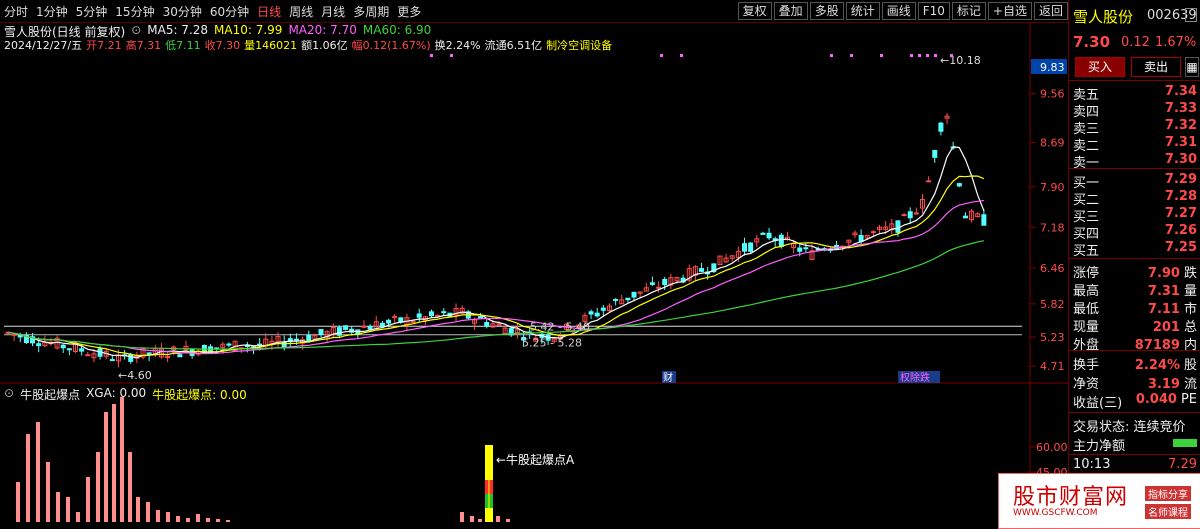 This screenshot has width=1200, height=529. Describe the element at coordinates (1052, 337) in the screenshot. I see `price-axis-label: 5.23` at that location.